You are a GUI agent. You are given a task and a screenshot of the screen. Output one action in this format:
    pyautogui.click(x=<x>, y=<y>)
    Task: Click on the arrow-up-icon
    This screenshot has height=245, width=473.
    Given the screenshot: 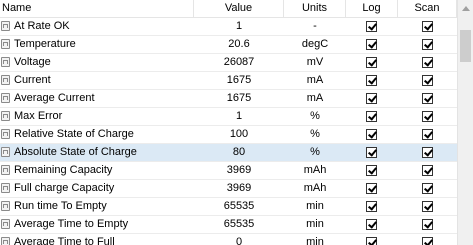 What is the action you would take?
    pyautogui.click(x=465, y=8)
    